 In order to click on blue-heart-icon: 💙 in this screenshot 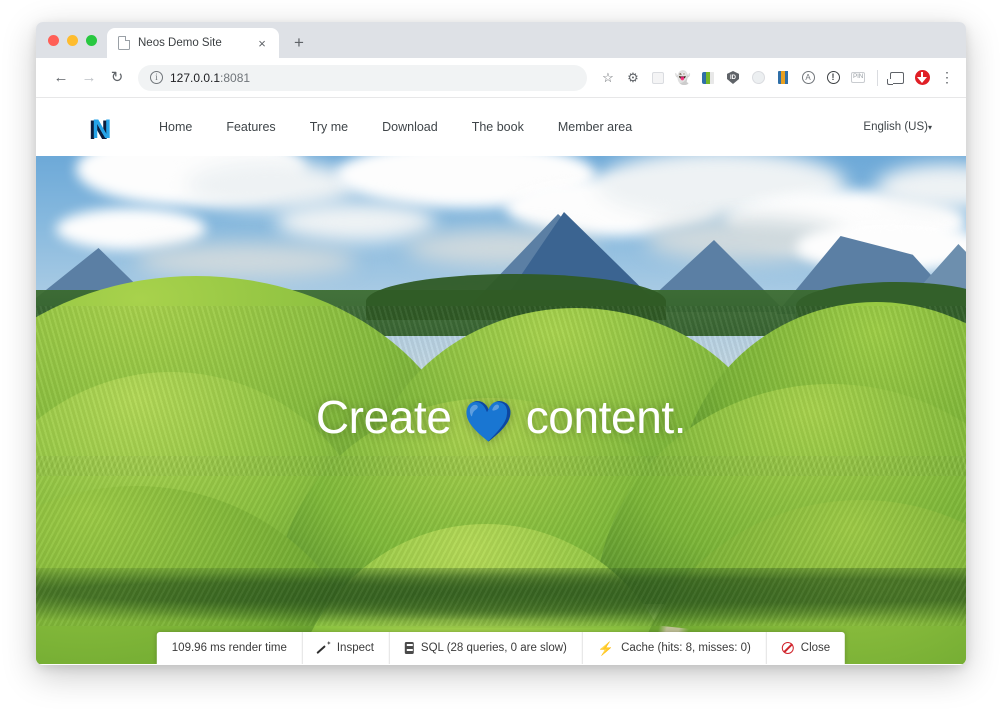, I will do `click(488, 422)`.